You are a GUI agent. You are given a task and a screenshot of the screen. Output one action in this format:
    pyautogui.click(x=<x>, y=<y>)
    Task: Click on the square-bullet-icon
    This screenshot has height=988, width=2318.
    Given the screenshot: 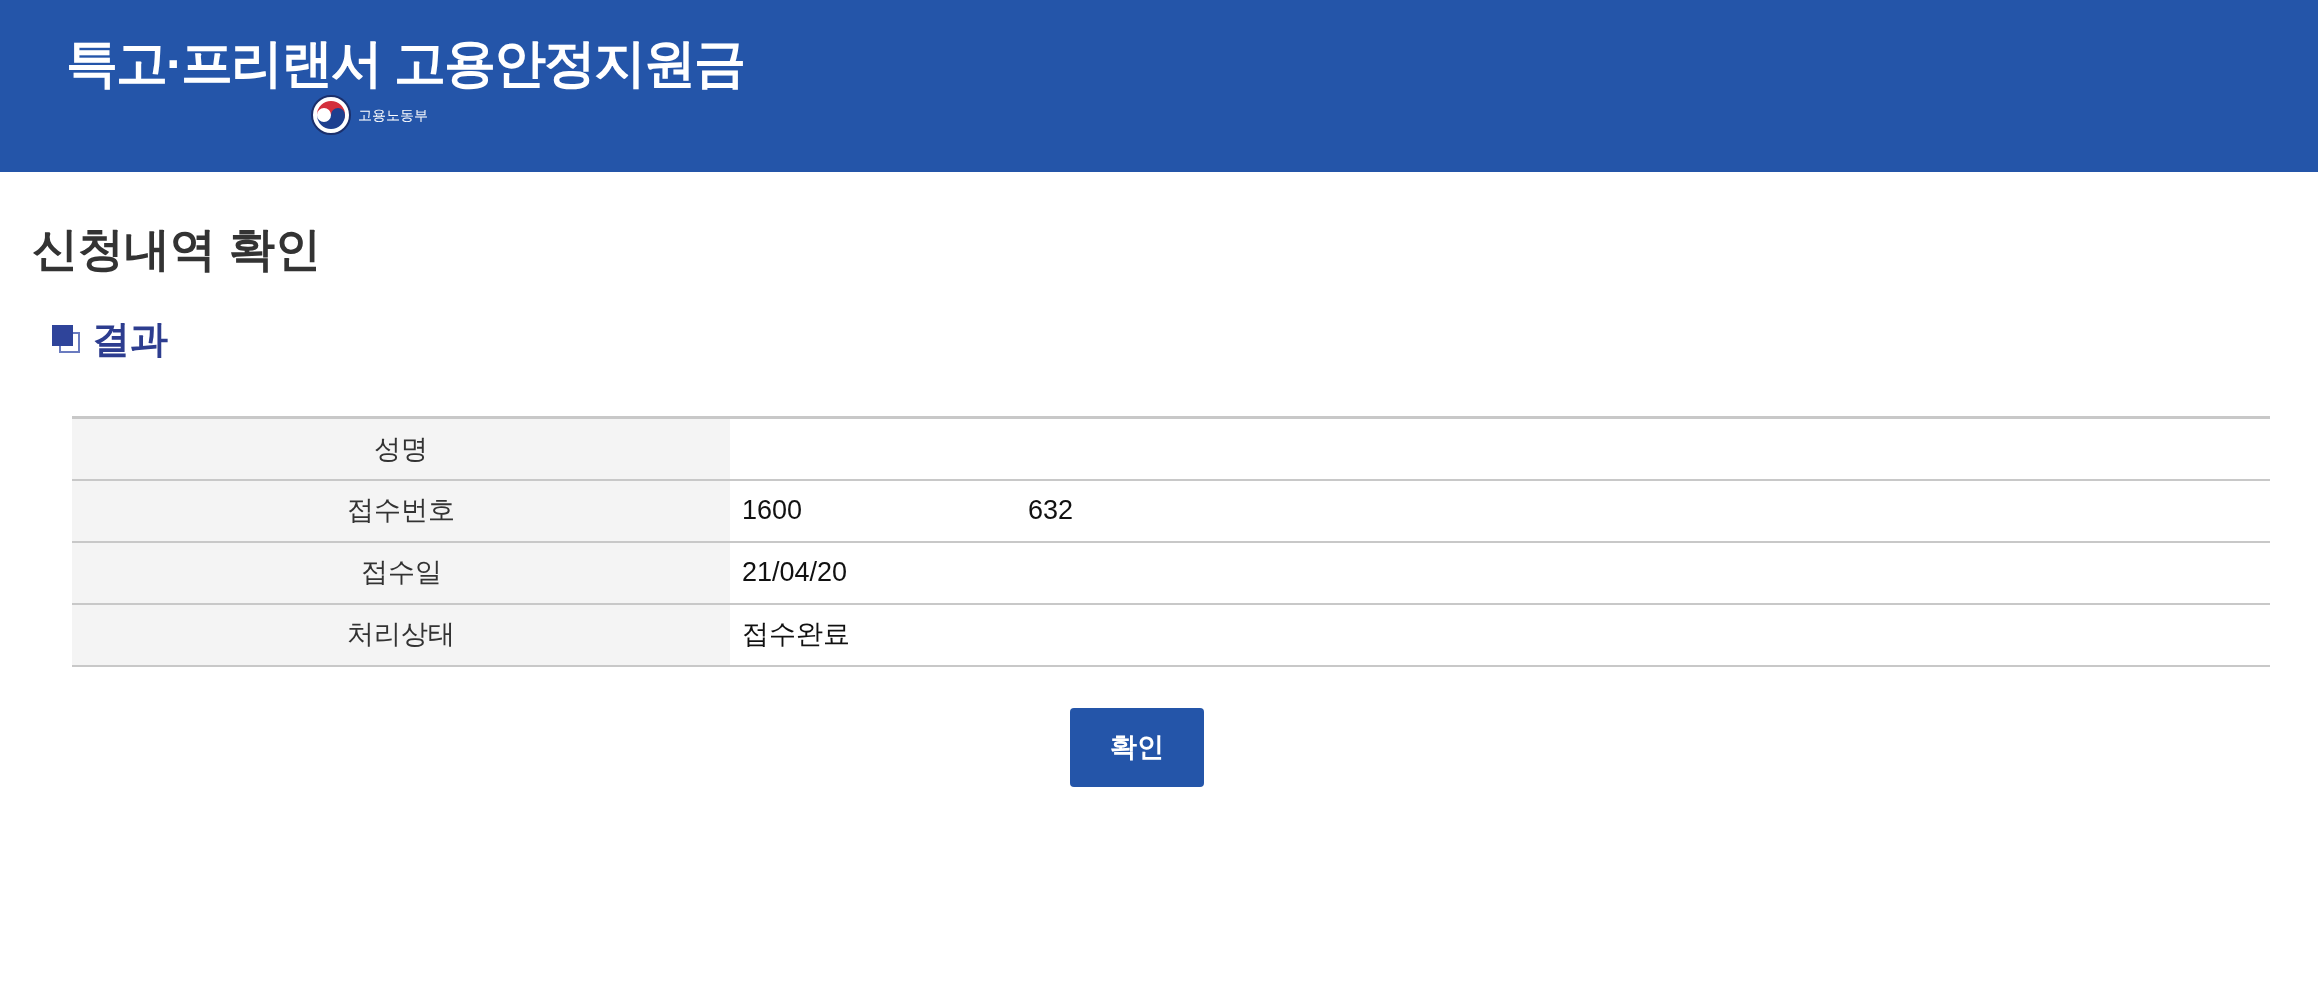 What is the action you would take?
    pyautogui.click(x=66, y=339)
    